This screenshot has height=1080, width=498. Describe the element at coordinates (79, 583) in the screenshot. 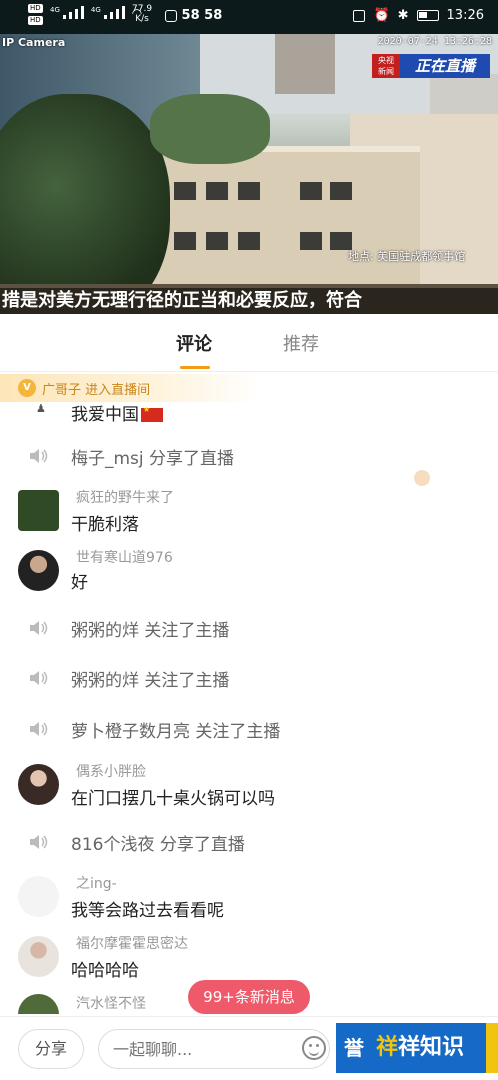

I see `comment-text: 好` at that location.